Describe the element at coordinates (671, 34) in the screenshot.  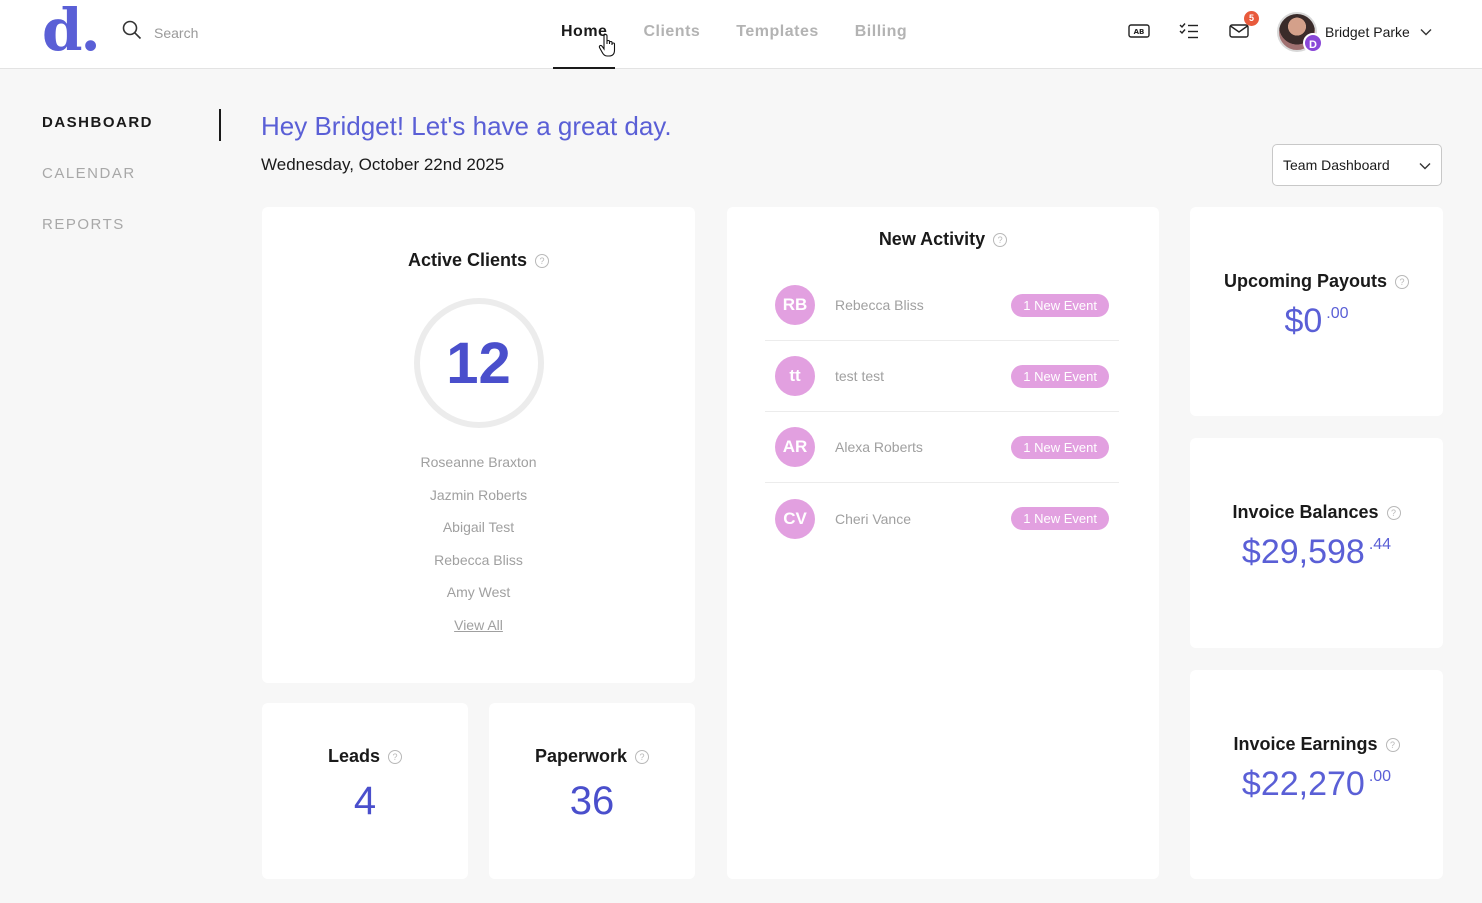
I see `nav-clients: Clients` at that location.